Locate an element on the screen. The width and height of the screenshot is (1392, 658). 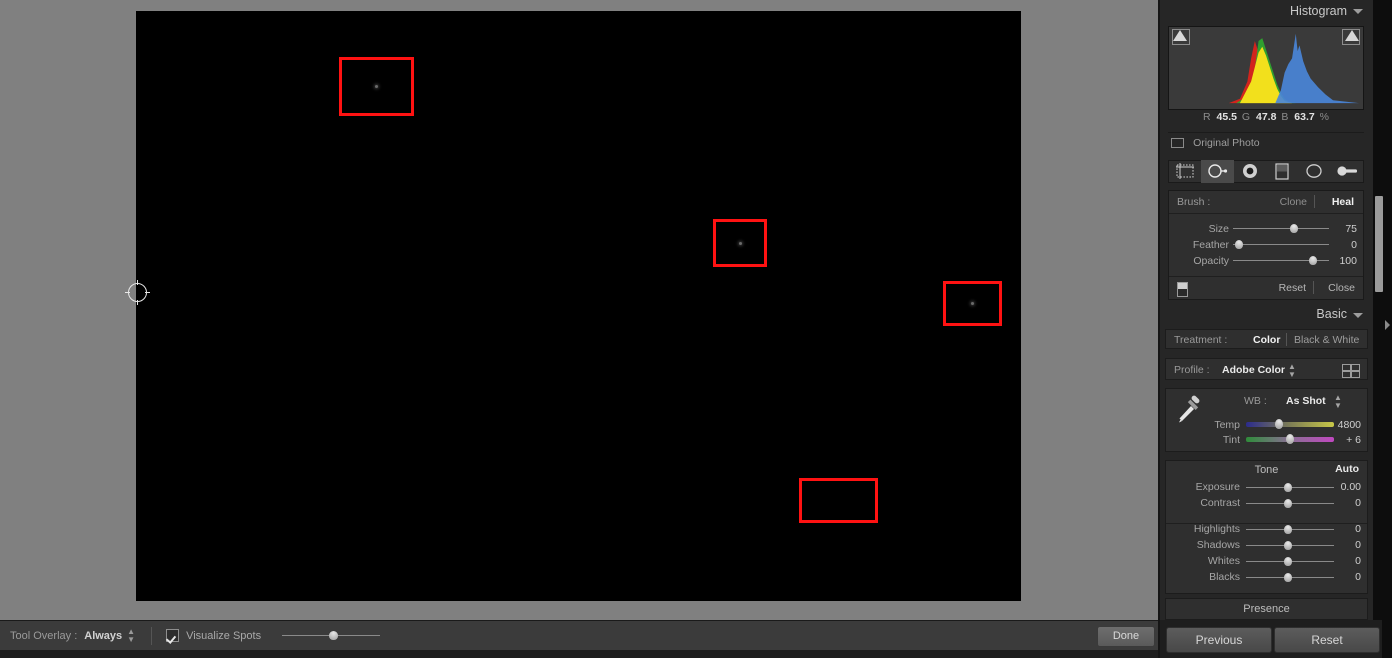
spot-toggle-switch-icon is located at coordinates (1182, 289).